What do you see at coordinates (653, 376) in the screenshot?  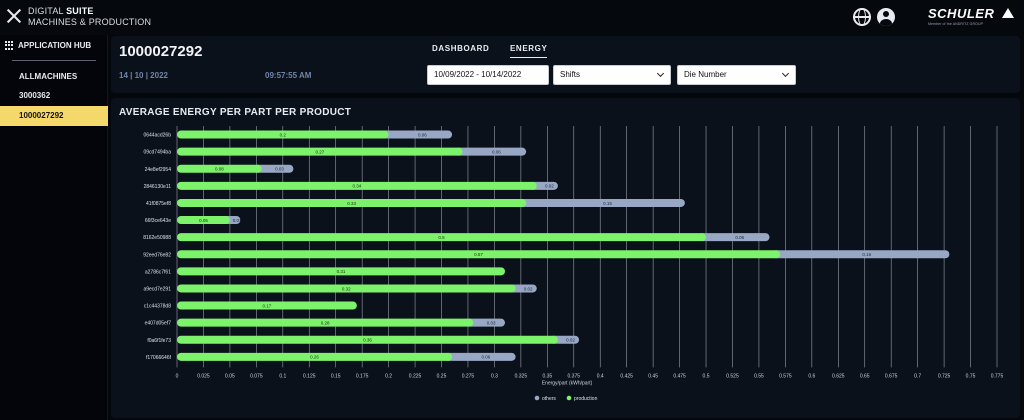 I see `x-tick-label: 0.45` at bounding box center [653, 376].